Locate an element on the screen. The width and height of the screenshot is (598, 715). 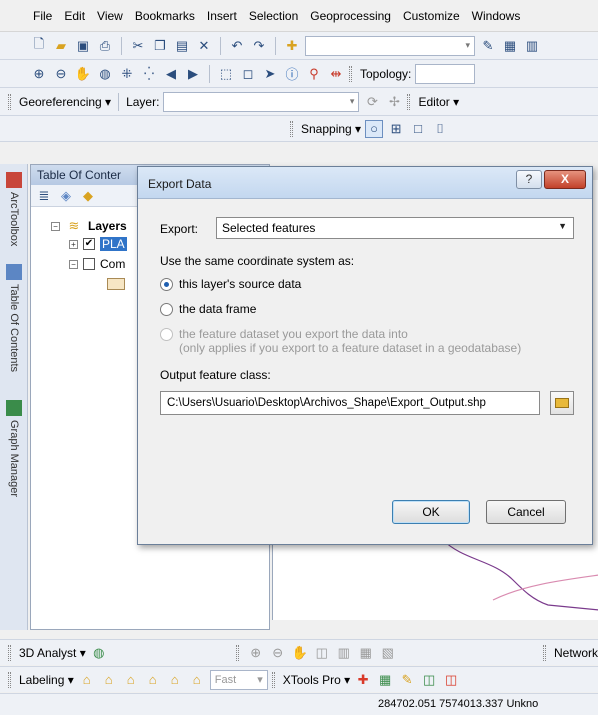
menu-insert: Insert is located at coordinates (222, 16).